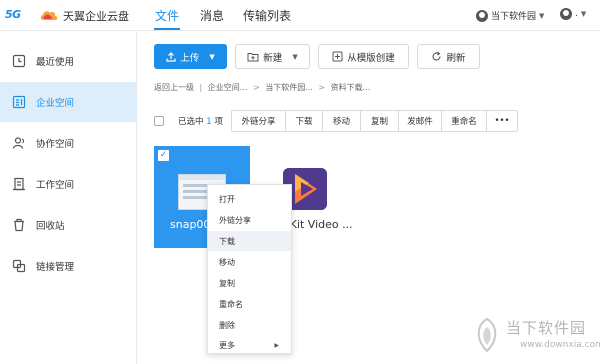 The image size is (600, 364). Describe the element at coordinates (514, 17) in the screenshot. I see `org-name: 当下软件园` at that location.